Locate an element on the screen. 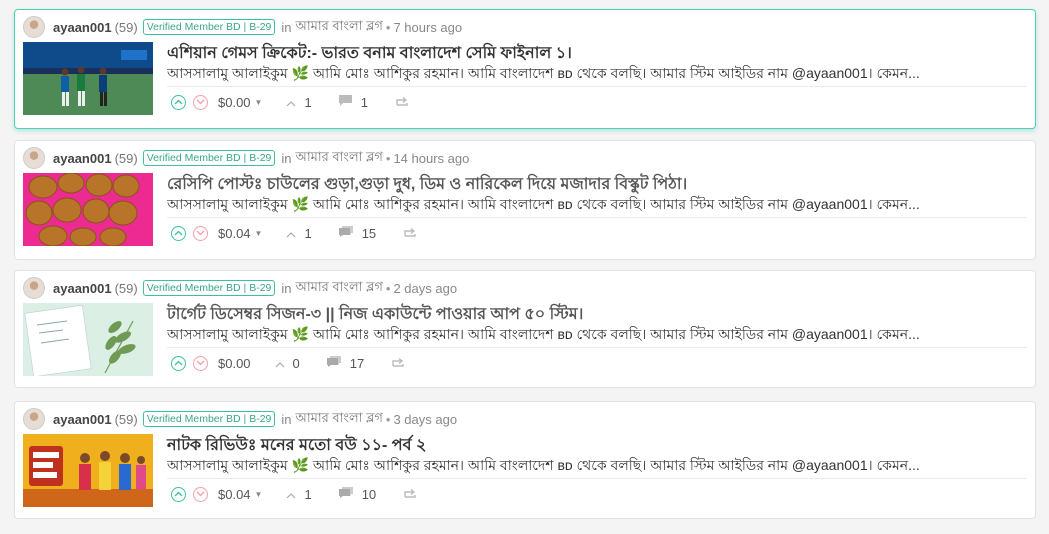 This screenshot has height=534, width=1049. post-timestamp: 14 hours ago is located at coordinates (431, 158).